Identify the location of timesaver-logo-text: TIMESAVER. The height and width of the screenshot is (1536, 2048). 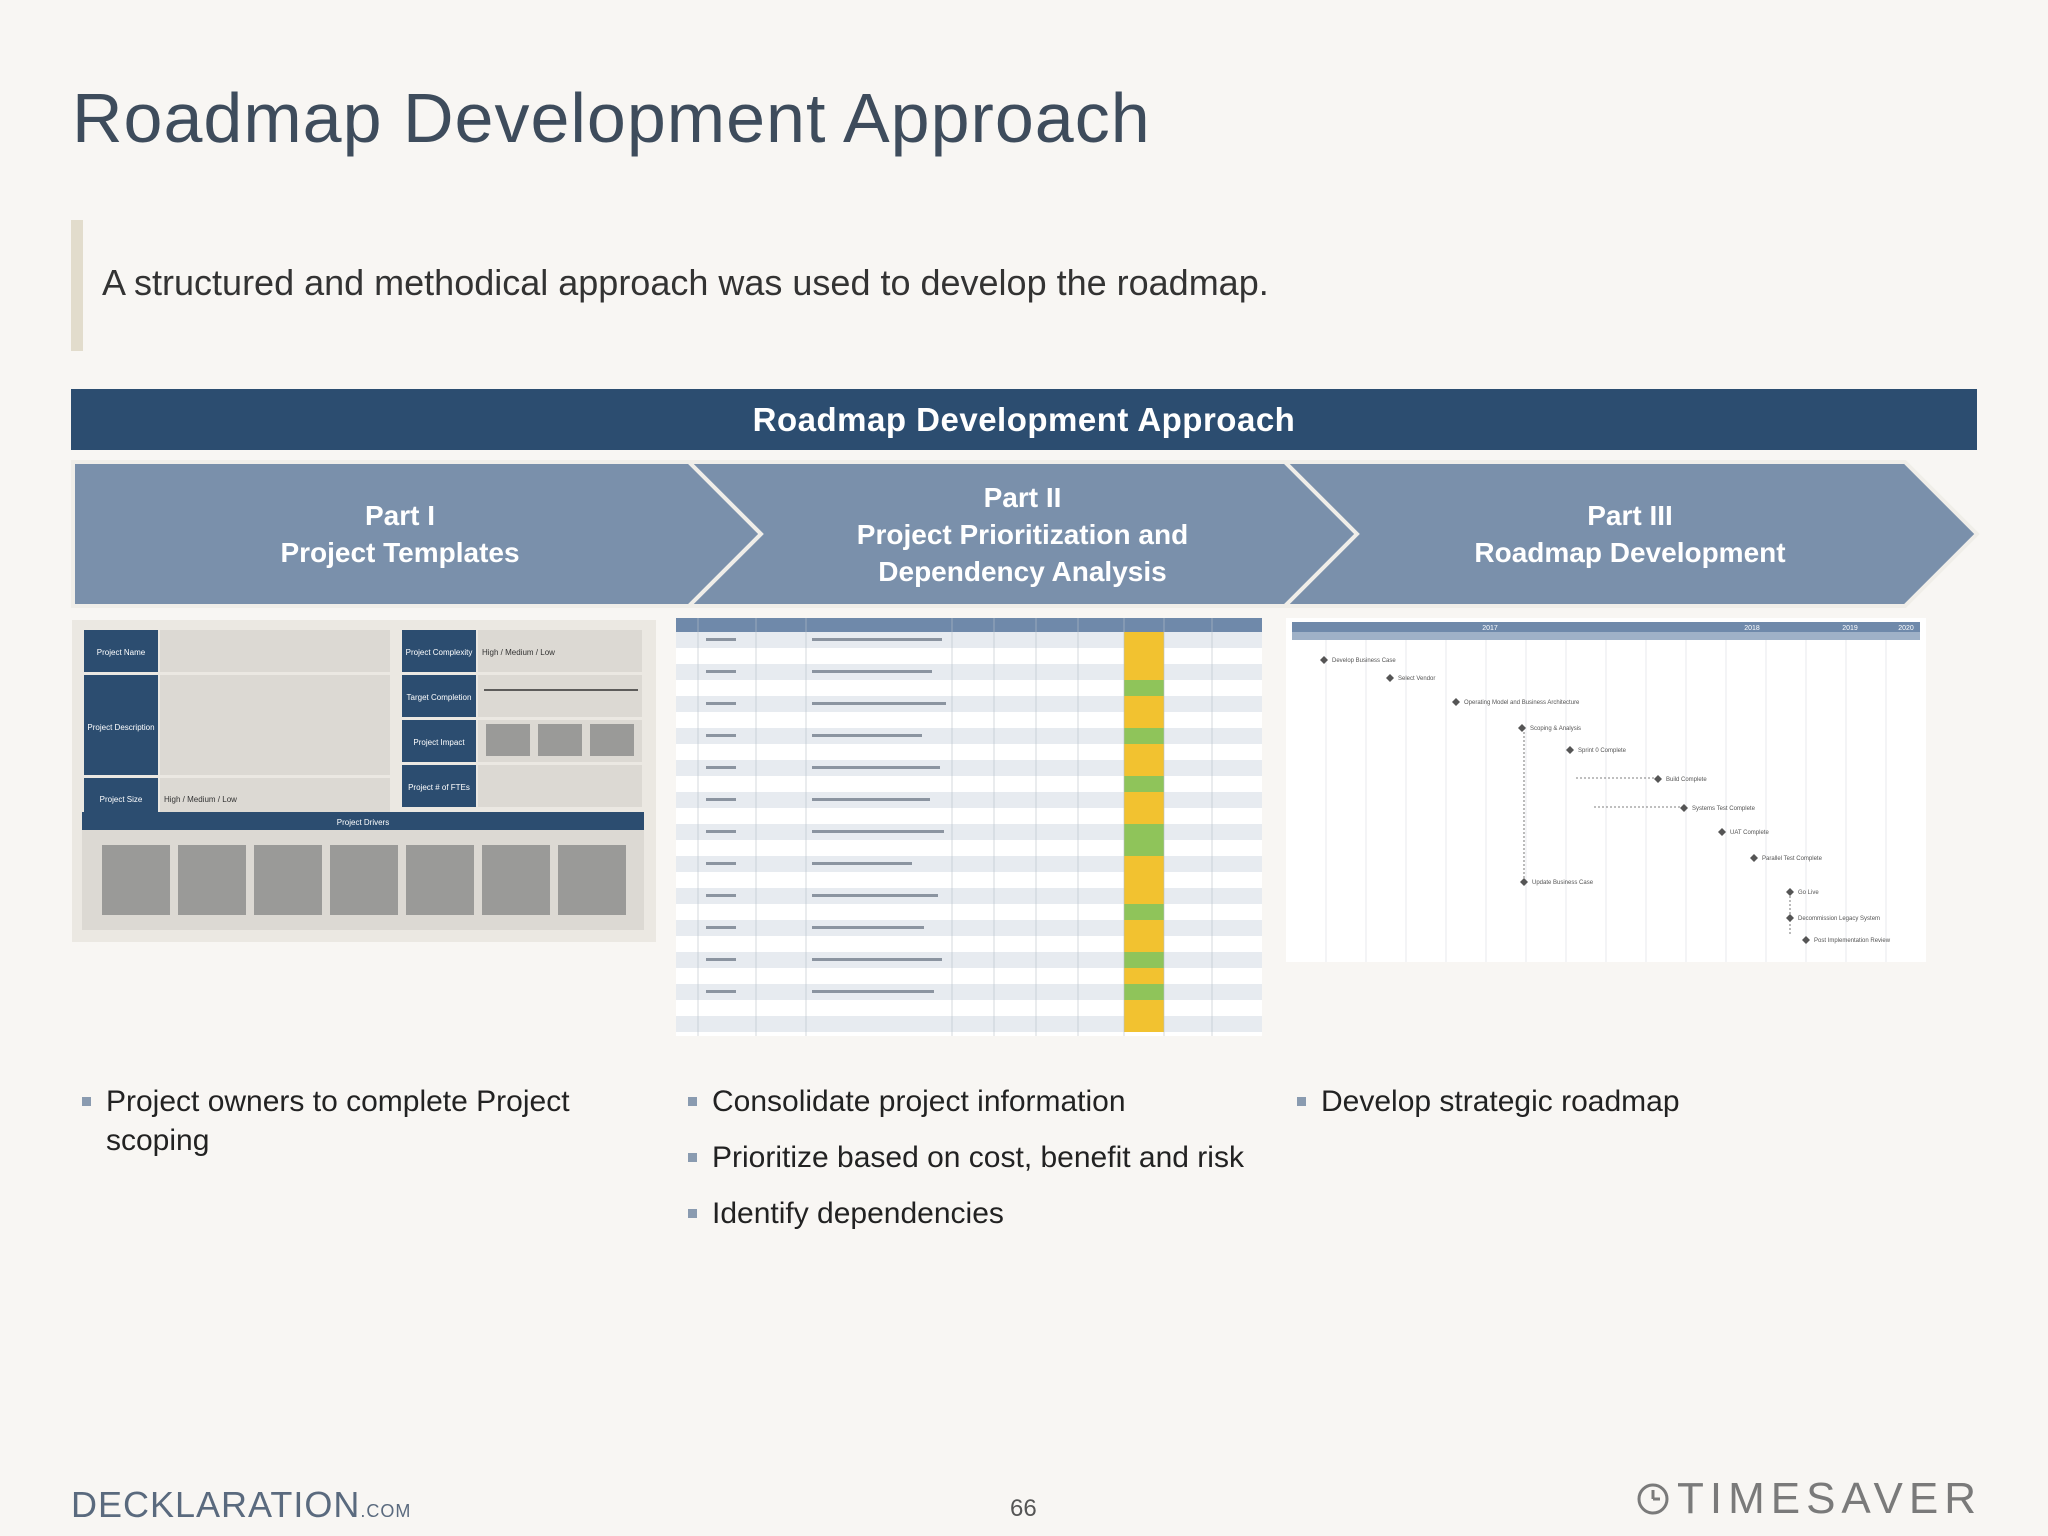
(1829, 1498).